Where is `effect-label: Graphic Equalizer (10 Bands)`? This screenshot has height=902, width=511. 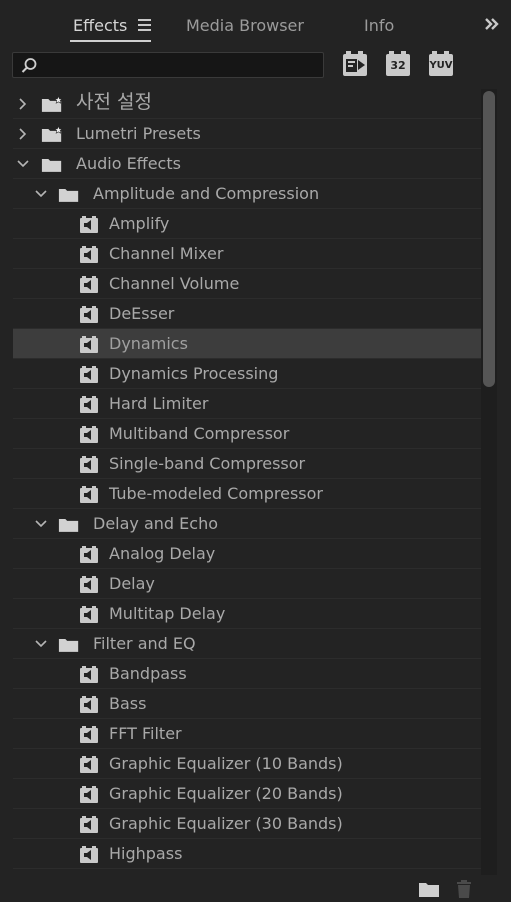 effect-label: Graphic Equalizer (10 Bands) is located at coordinates (226, 763).